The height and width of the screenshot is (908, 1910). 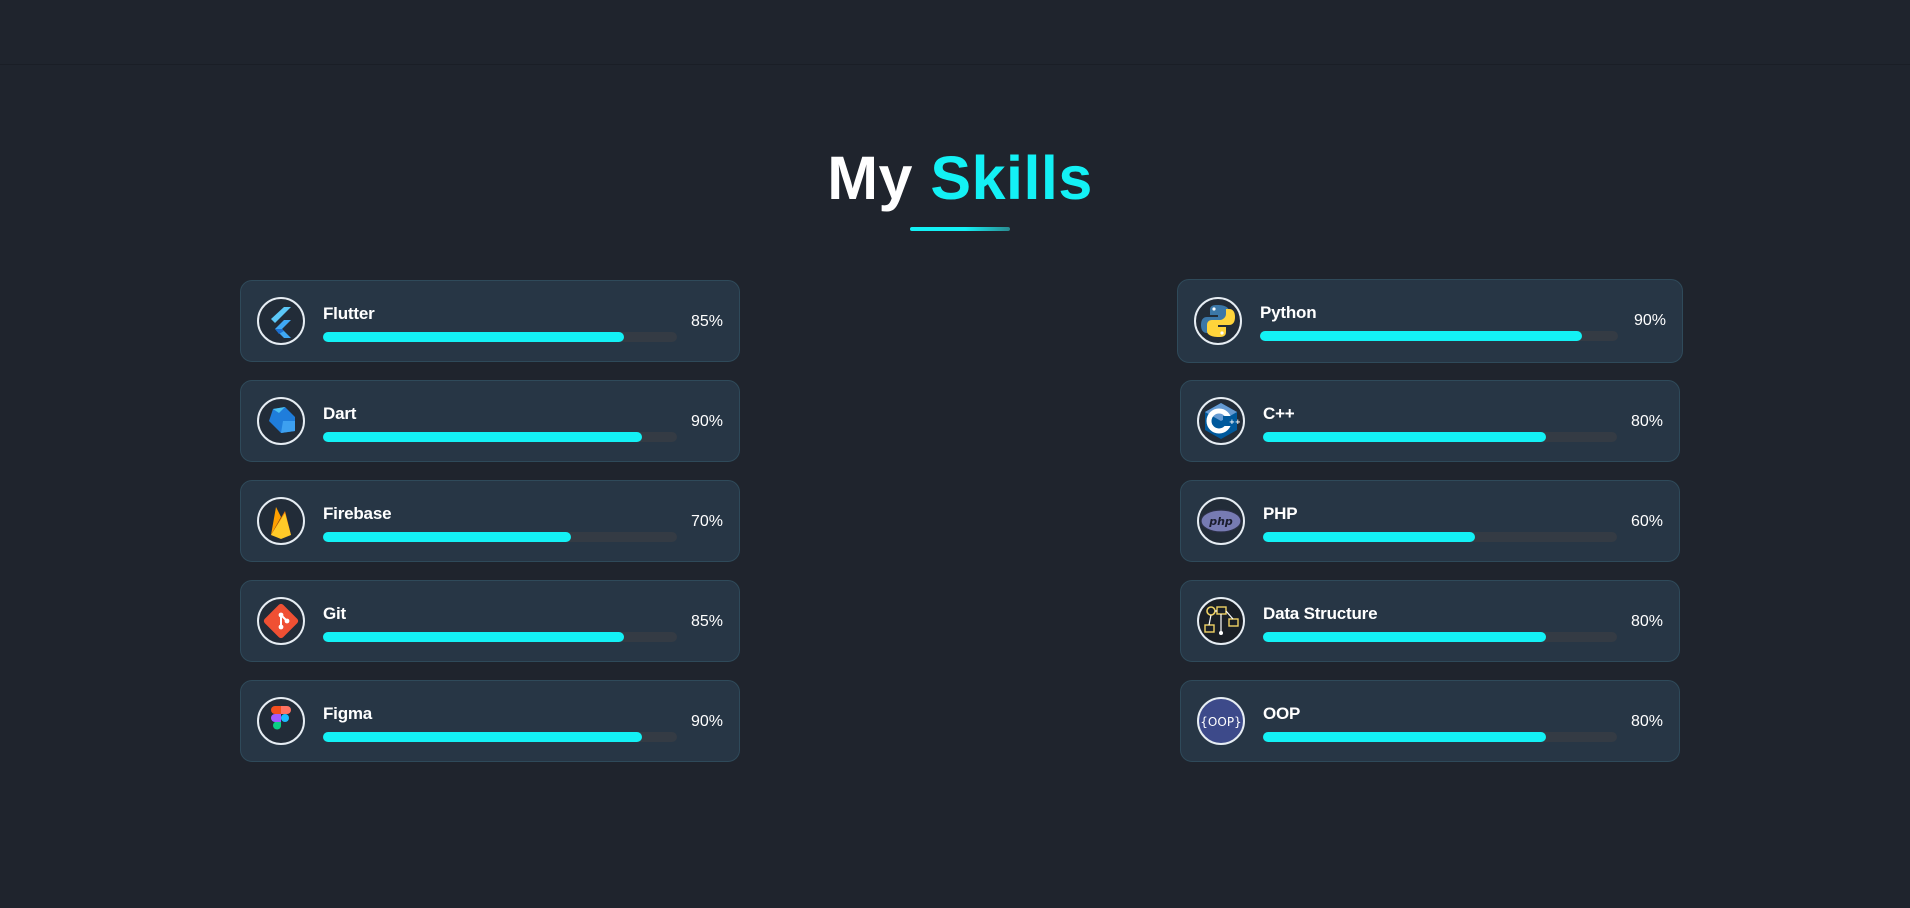 What do you see at coordinates (490, 521) in the screenshot?
I see `skill-card-firebase: Firebase 70%` at bounding box center [490, 521].